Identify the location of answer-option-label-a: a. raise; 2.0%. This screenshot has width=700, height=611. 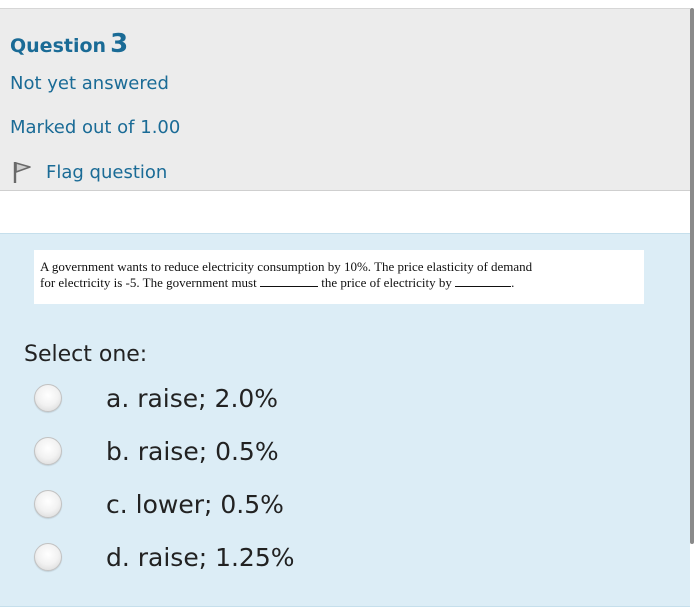
(192, 398).